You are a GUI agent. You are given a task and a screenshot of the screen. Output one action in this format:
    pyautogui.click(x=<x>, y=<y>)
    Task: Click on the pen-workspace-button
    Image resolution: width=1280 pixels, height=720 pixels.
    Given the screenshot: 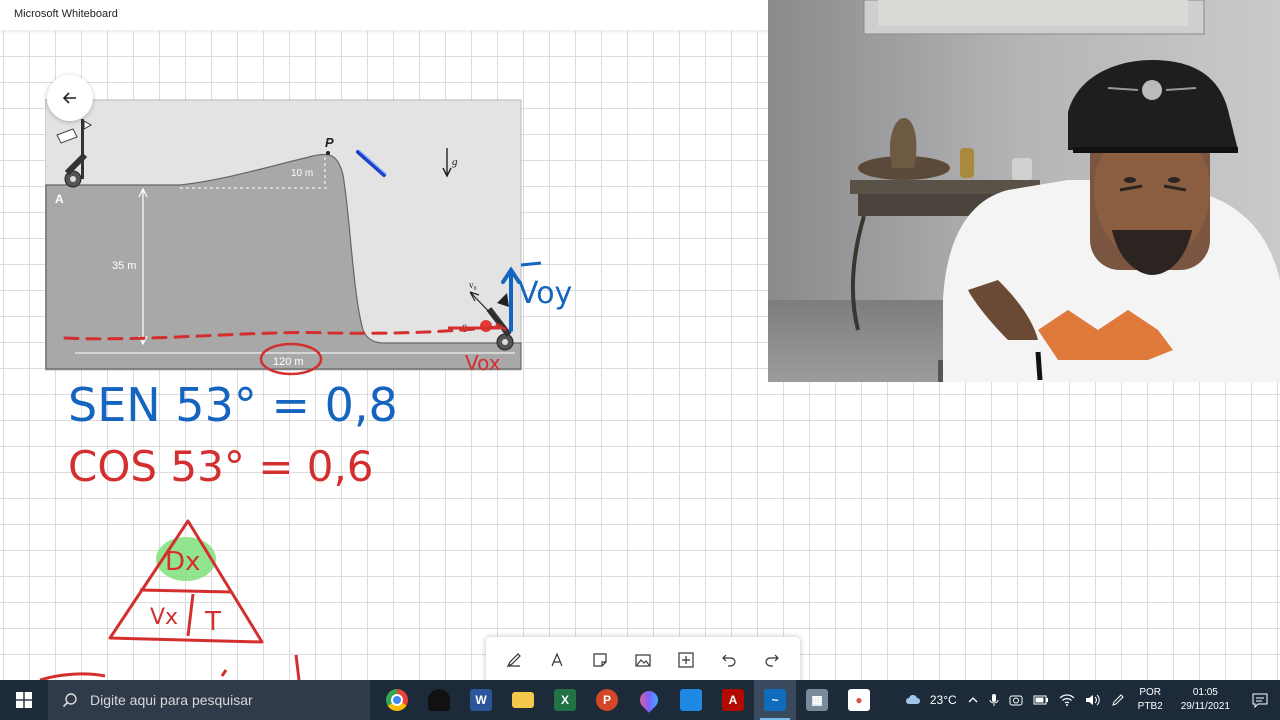 What is the action you would take?
    pyautogui.click(x=1118, y=700)
    